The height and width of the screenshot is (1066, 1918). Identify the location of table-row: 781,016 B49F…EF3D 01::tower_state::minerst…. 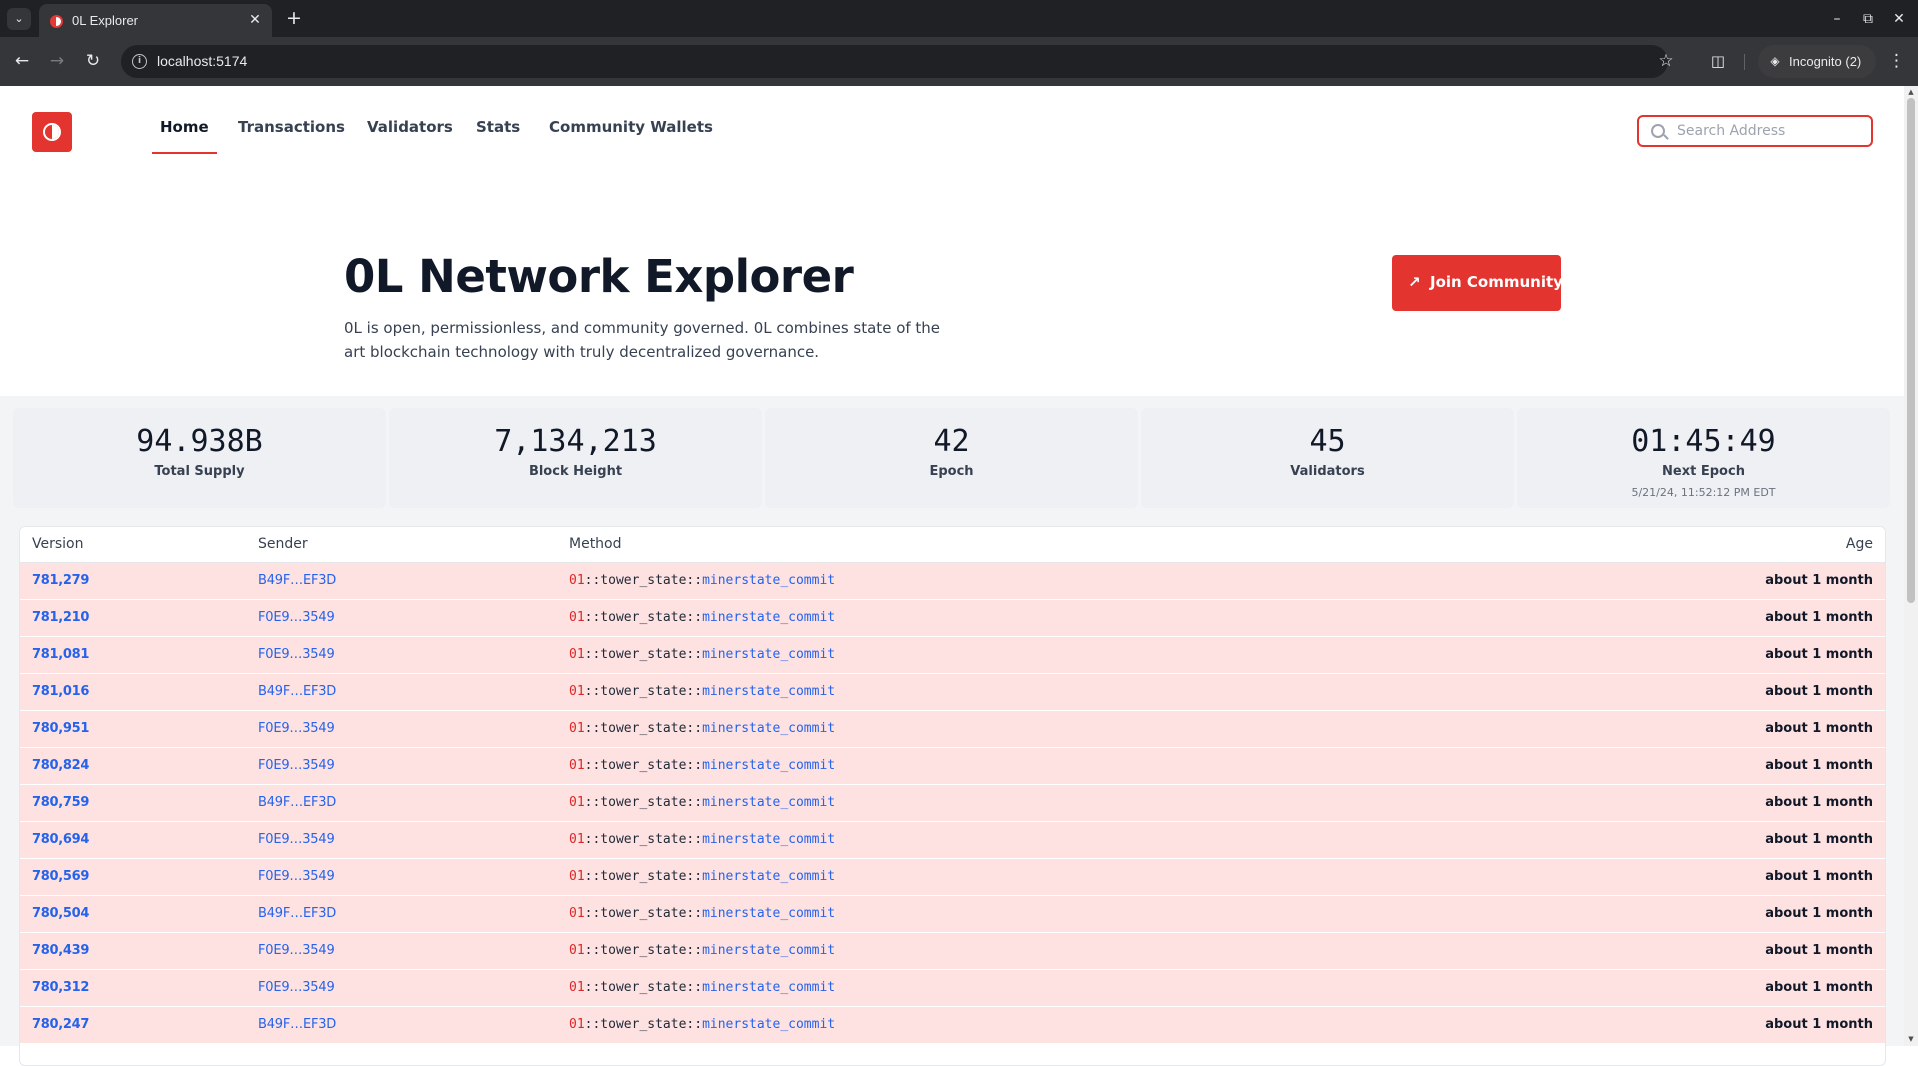
(952, 692).